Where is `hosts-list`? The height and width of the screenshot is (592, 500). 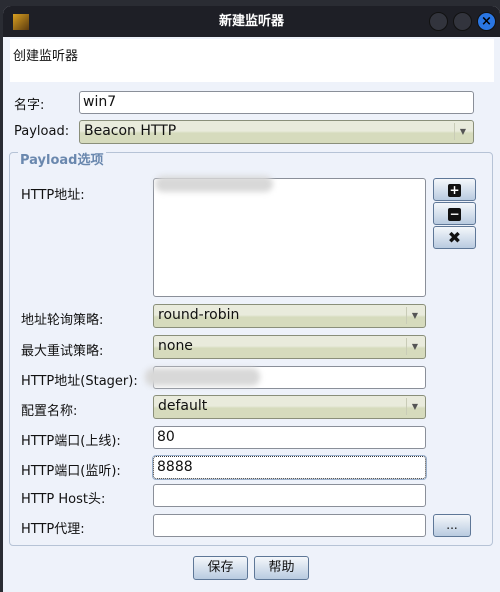
hosts-list is located at coordinates (289, 237).